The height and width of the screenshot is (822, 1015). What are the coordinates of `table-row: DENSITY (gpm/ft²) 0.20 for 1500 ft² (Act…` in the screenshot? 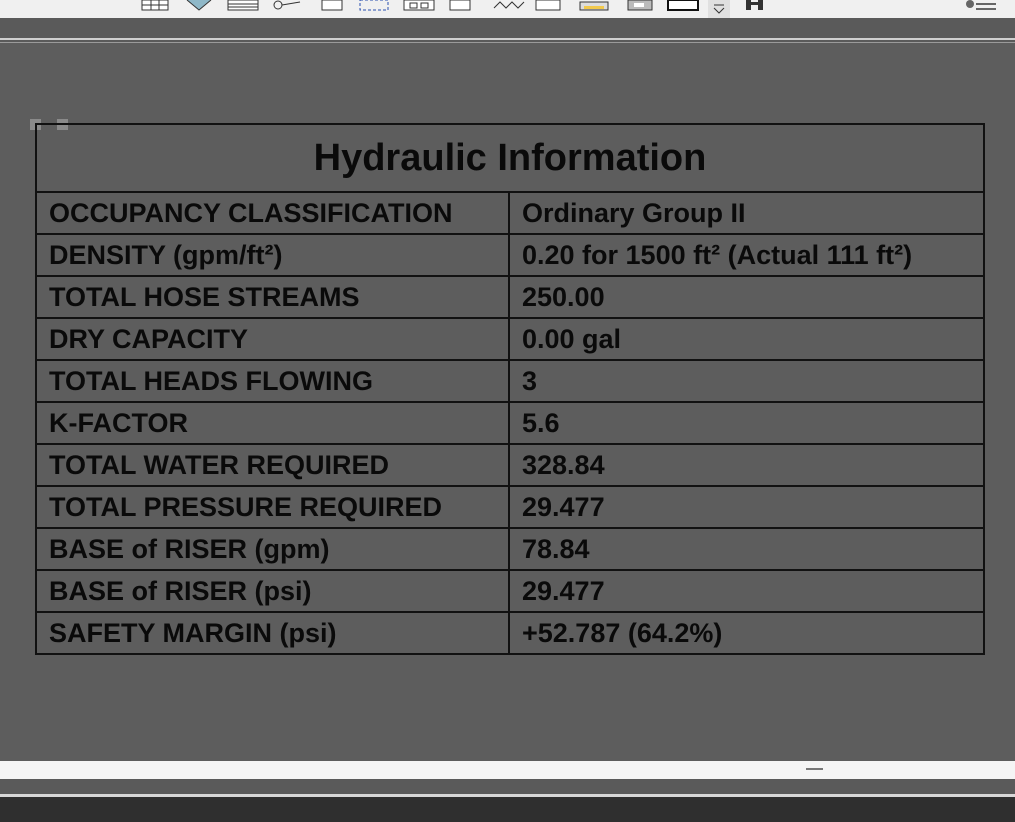 It's located at (510, 255).